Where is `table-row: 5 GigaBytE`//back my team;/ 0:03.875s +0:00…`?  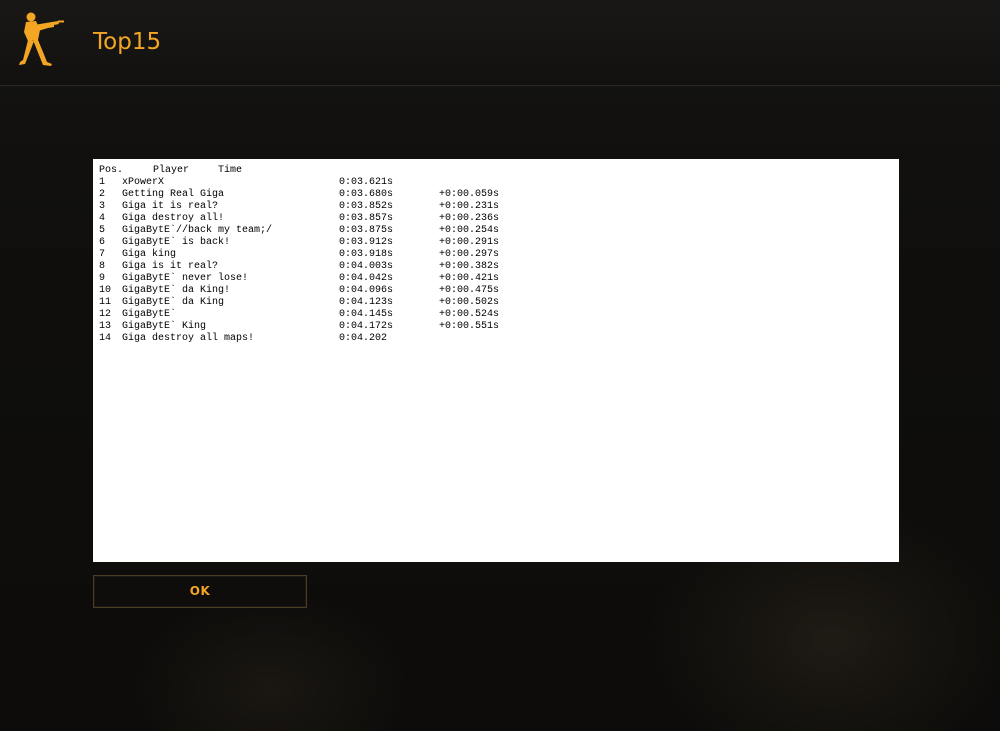 table-row: 5 GigaBytE`//back my team;/ 0:03.875s +0:00… is located at coordinates (299, 231).